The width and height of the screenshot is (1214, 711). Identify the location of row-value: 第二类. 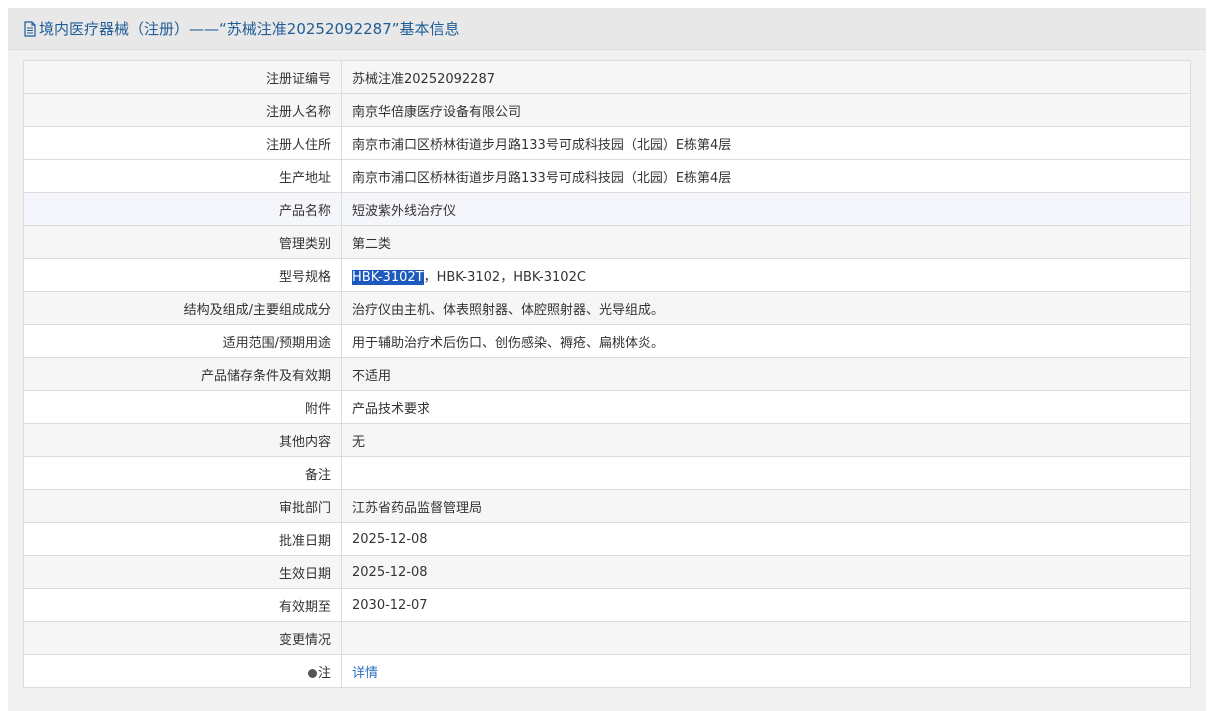
(766, 242).